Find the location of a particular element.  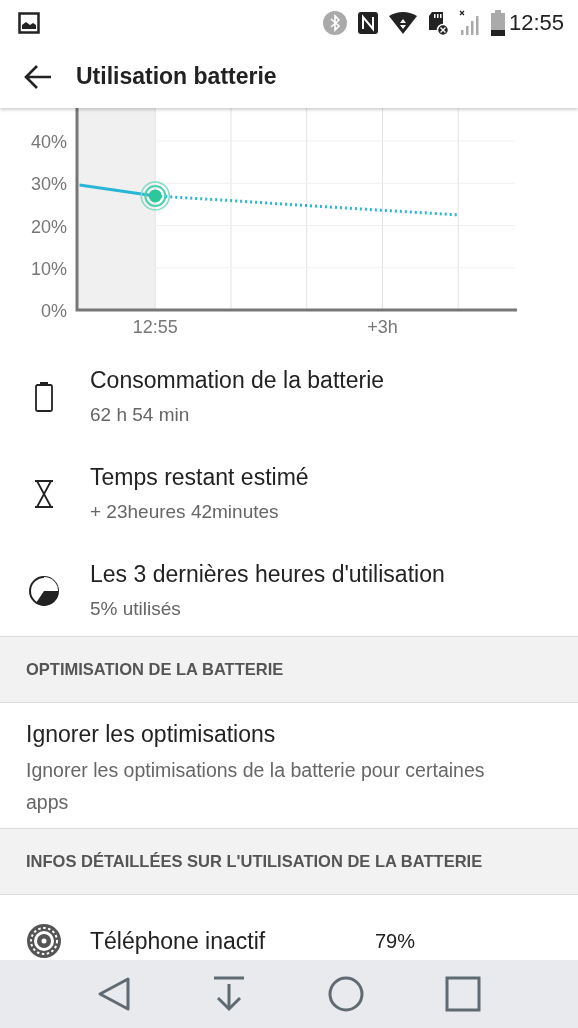

item-title: Temps restant estimé is located at coordinates (199, 477).